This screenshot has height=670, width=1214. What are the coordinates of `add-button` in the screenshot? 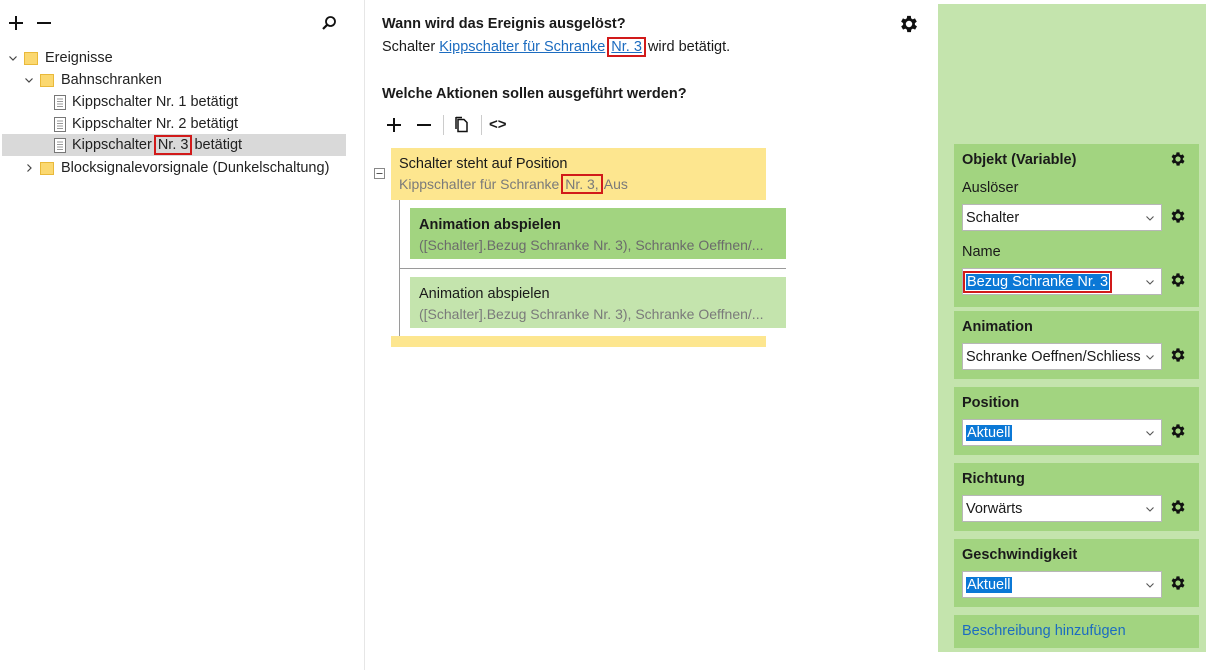 It's located at (16, 23).